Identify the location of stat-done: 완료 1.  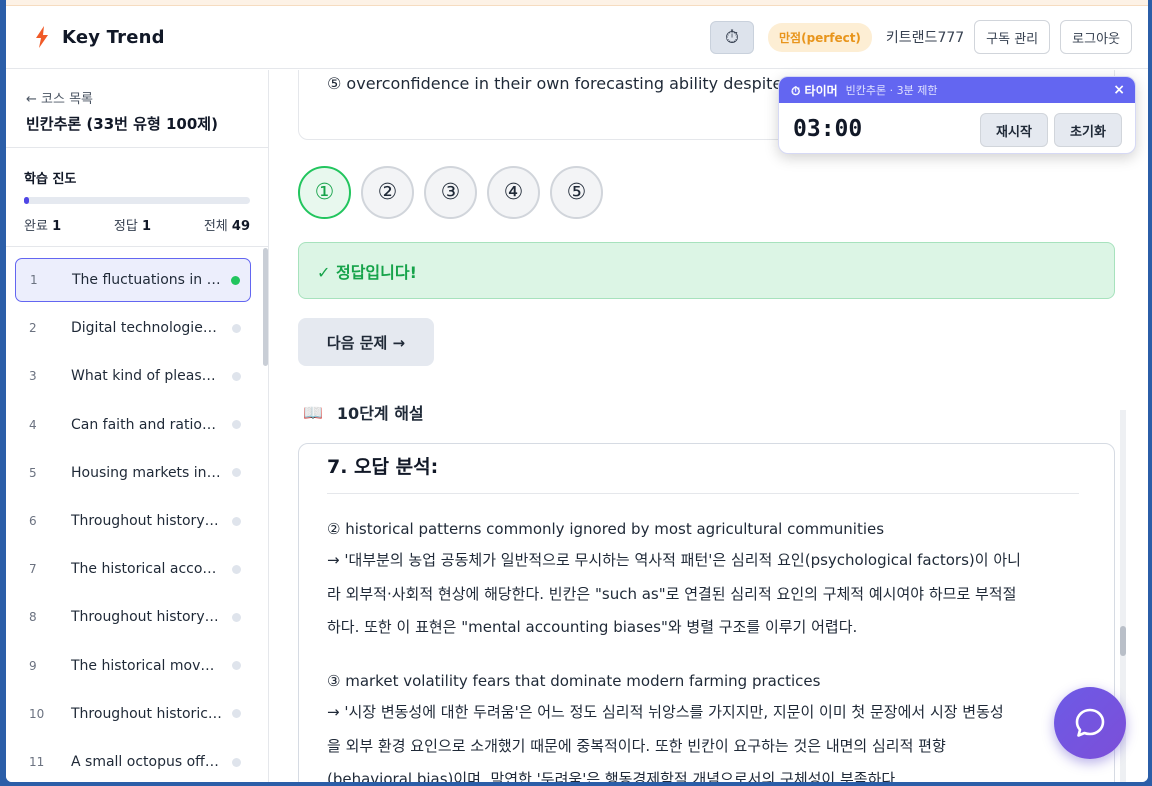
(43, 226).